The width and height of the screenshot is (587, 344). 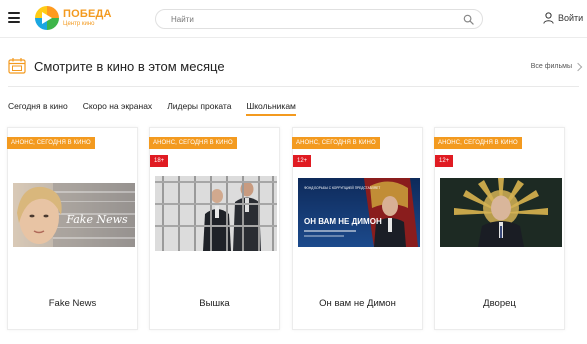 What do you see at coordinates (117, 108) in the screenshot?
I see `tab-coming-soon: Скоро на экранах` at bounding box center [117, 108].